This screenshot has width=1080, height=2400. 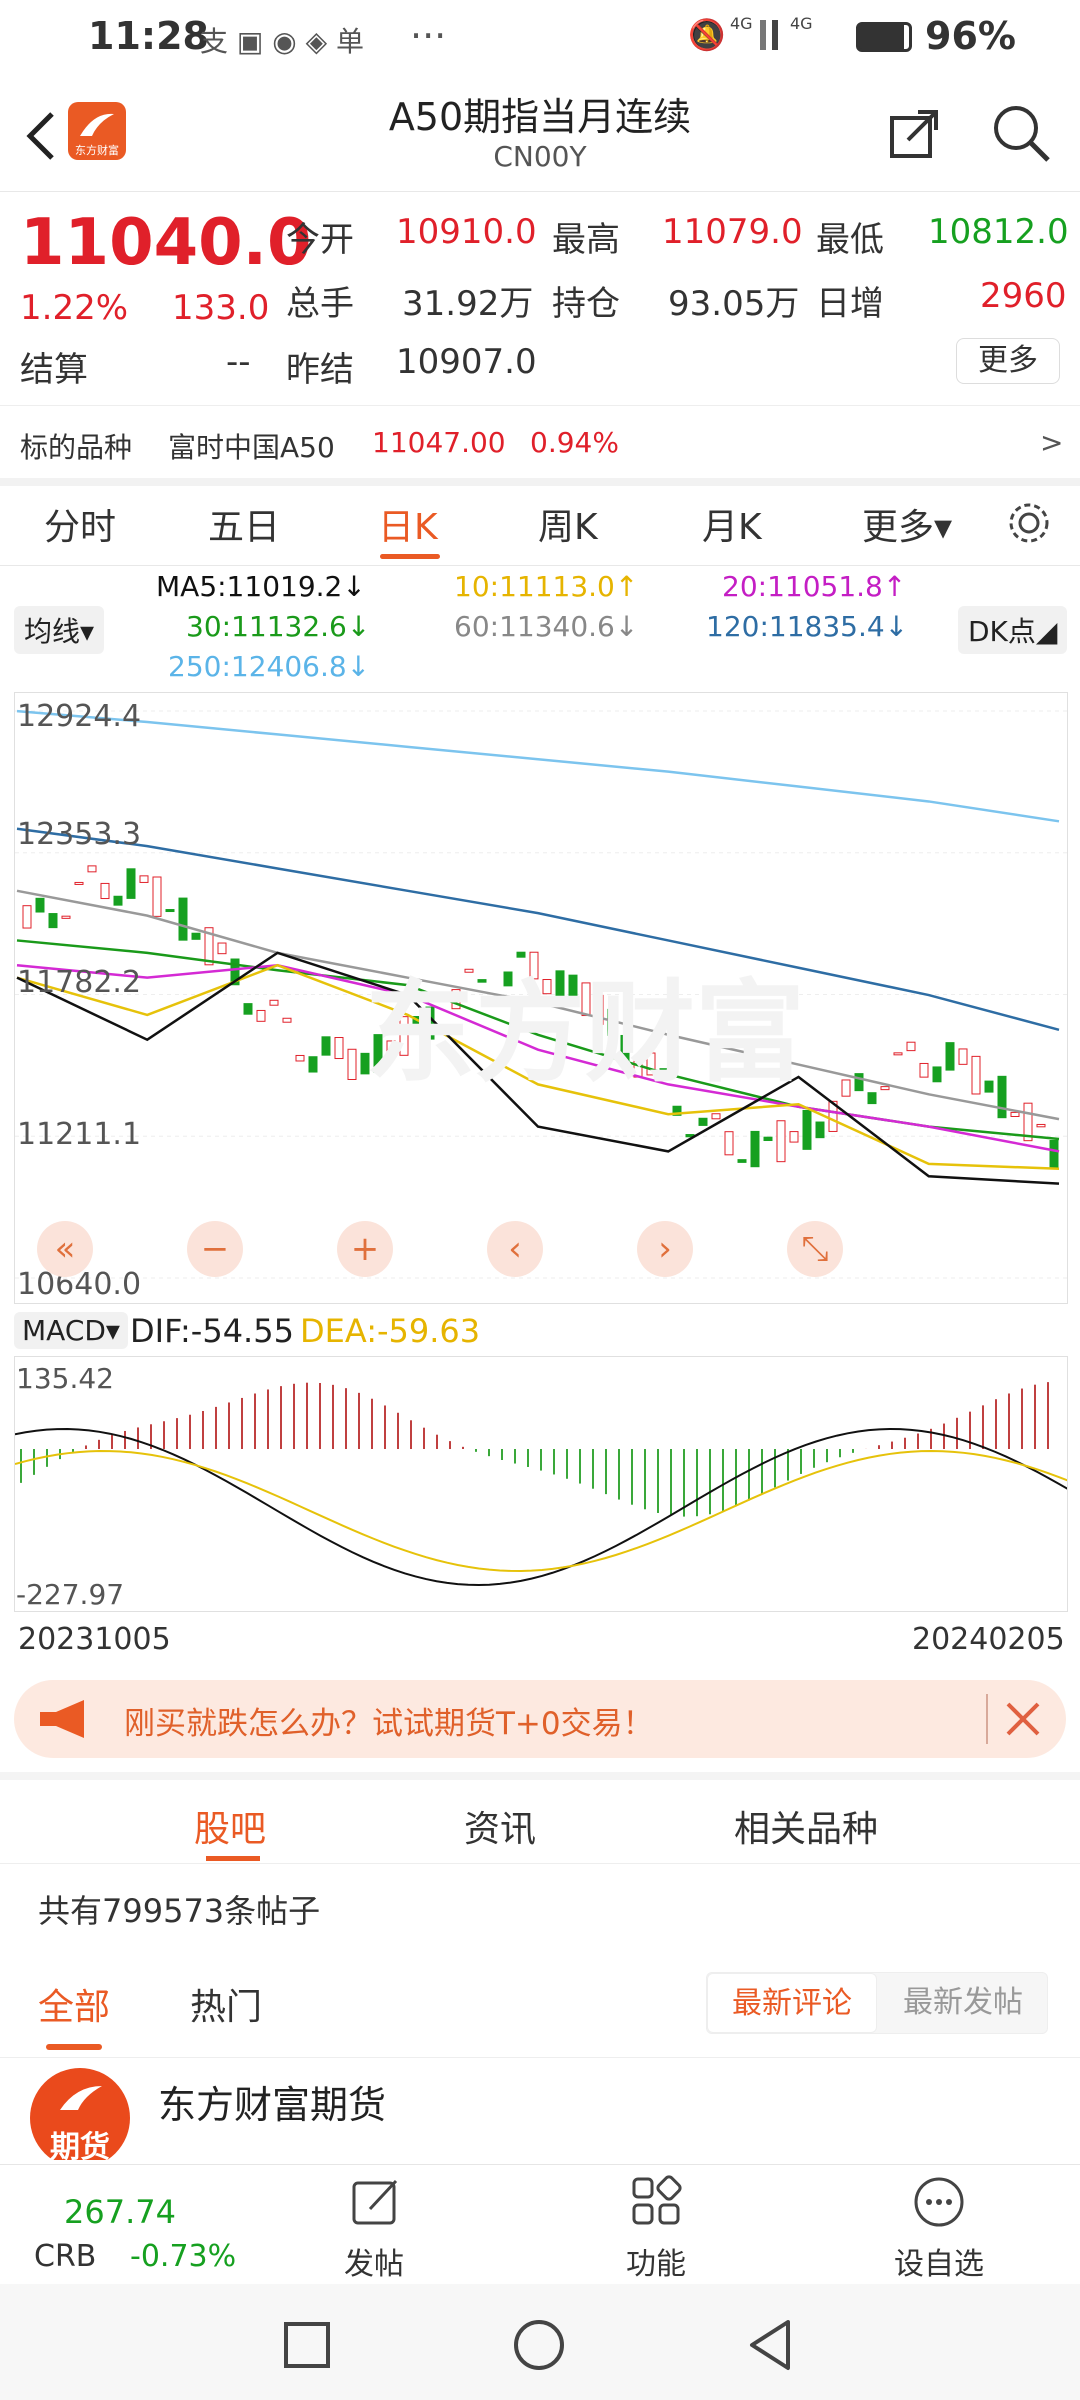 I want to click on dk-point-toggle: DK点◢, so click(x=1013, y=630).